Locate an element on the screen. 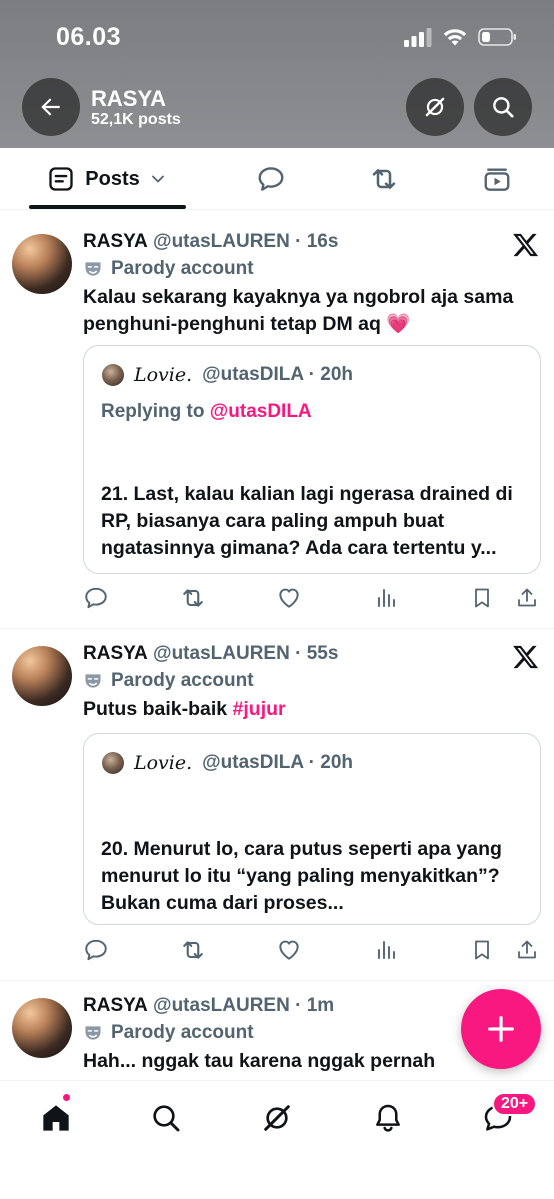 The width and height of the screenshot is (554, 1199). reply-icon is located at coordinates (96, 950).